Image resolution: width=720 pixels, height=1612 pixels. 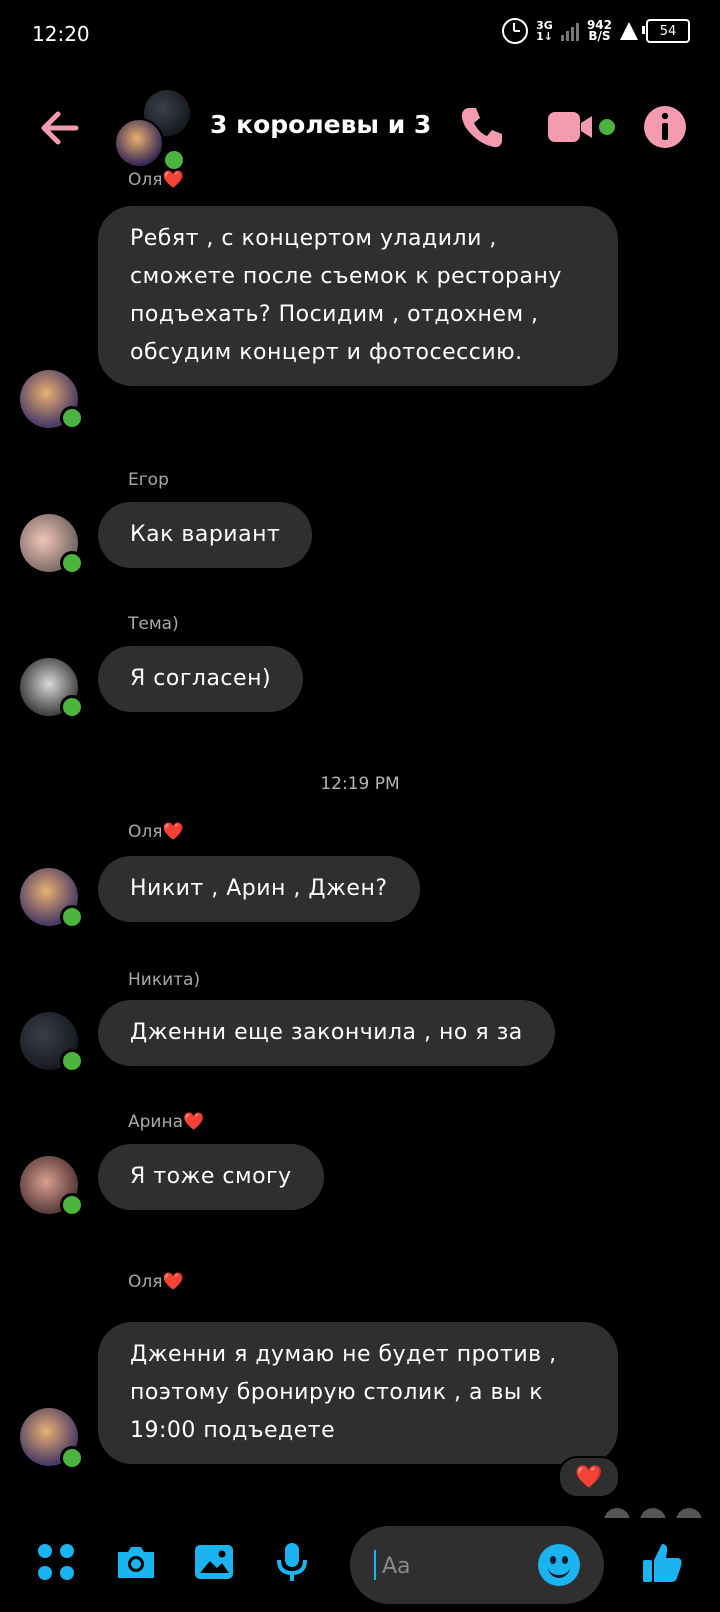 What do you see at coordinates (457, 1566) in the screenshot?
I see `message-input` at bounding box center [457, 1566].